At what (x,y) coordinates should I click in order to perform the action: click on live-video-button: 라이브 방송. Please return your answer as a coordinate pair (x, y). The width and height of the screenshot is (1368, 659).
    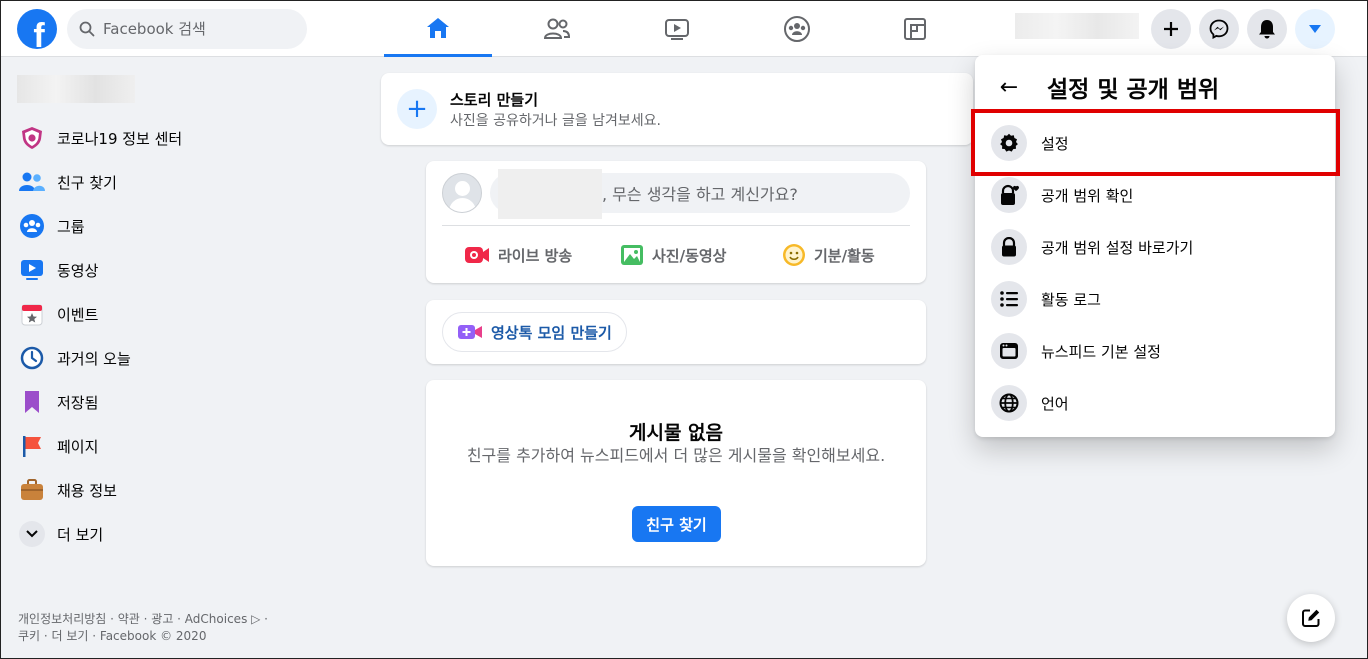
    Looking at the image, I should click on (518, 255).